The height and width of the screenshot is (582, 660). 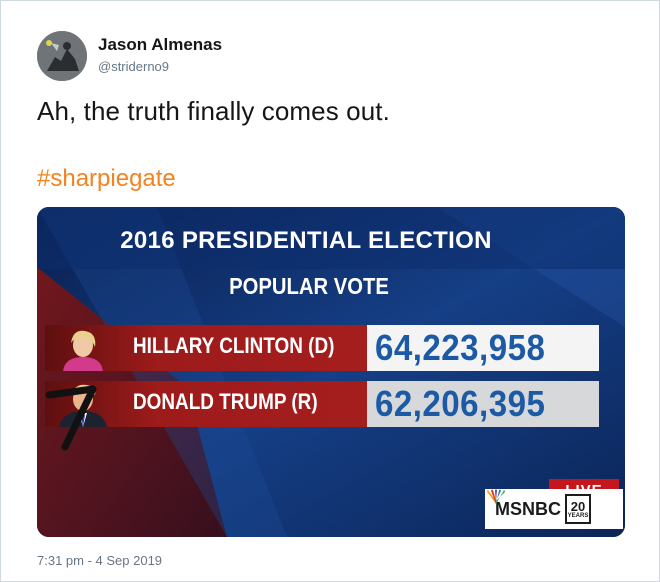 I want to click on hashtag-link: #sharpiegate, so click(x=106, y=179).